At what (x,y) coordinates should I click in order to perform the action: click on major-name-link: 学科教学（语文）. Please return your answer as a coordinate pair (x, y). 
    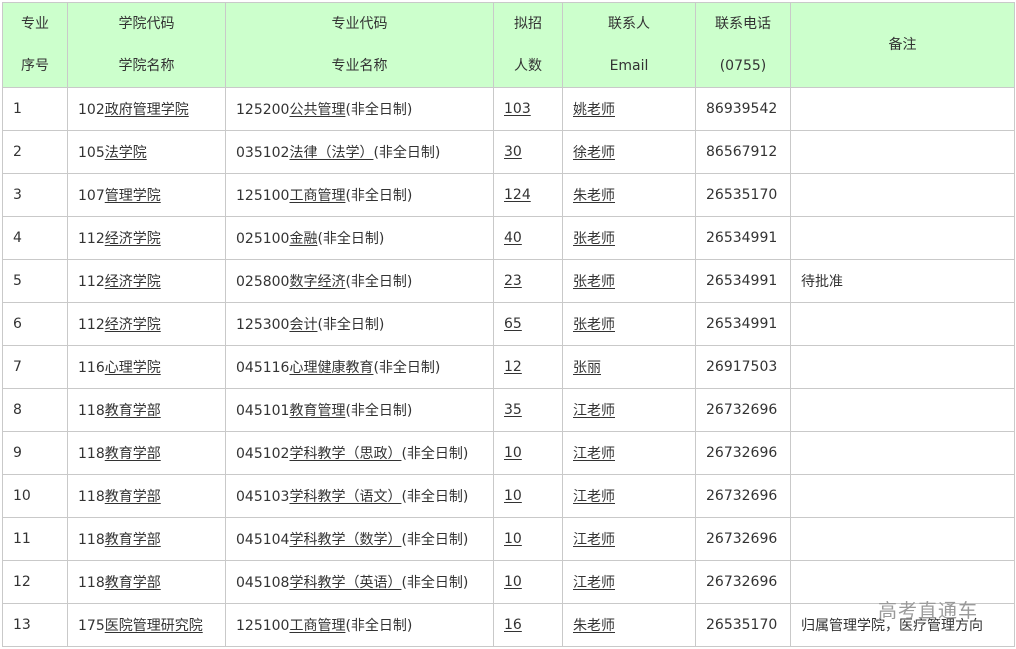
    Looking at the image, I should click on (345, 497).